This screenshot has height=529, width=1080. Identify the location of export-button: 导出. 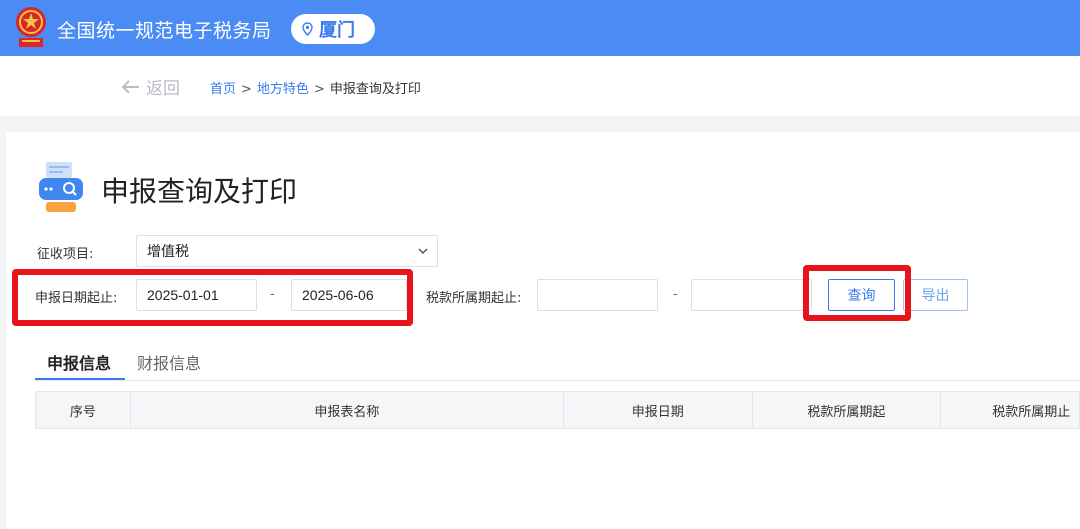
(935, 295).